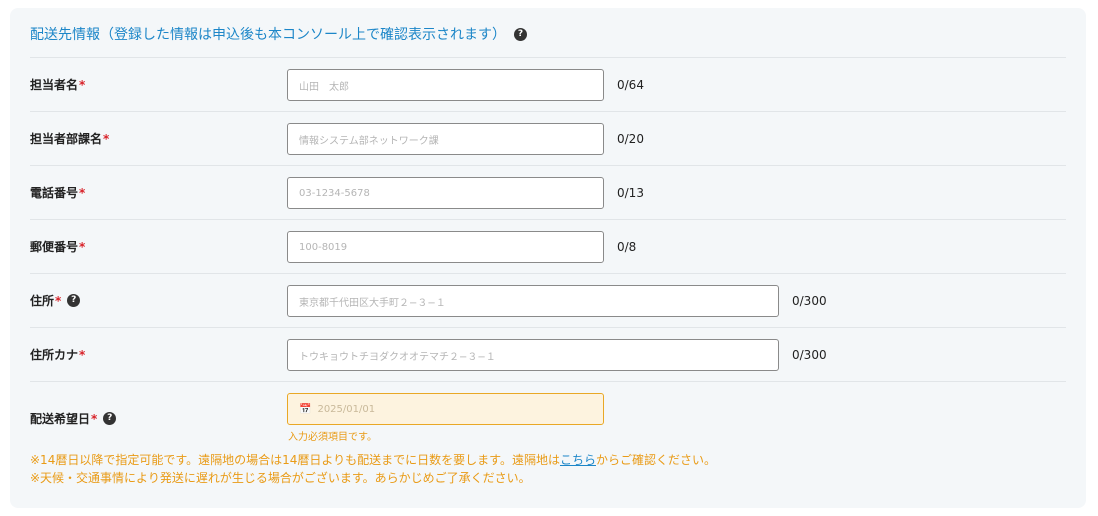 This screenshot has width=1098, height=516. I want to click on input-placeholder: 100-8019, so click(323, 247).